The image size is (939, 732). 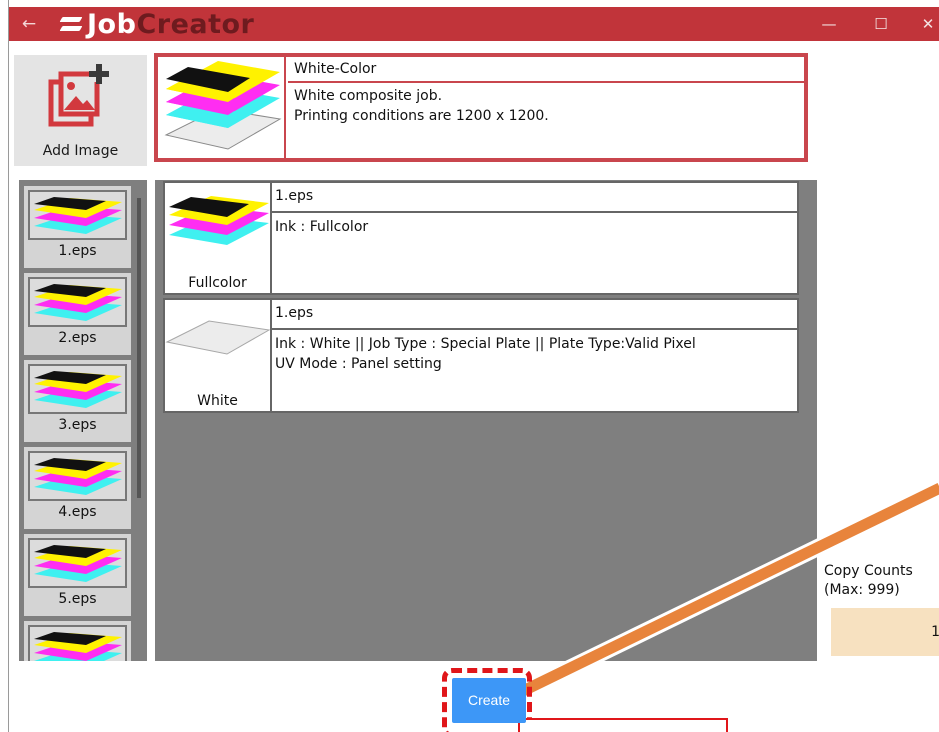 What do you see at coordinates (489, 700) in the screenshot?
I see `create-button: Create` at bounding box center [489, 700].